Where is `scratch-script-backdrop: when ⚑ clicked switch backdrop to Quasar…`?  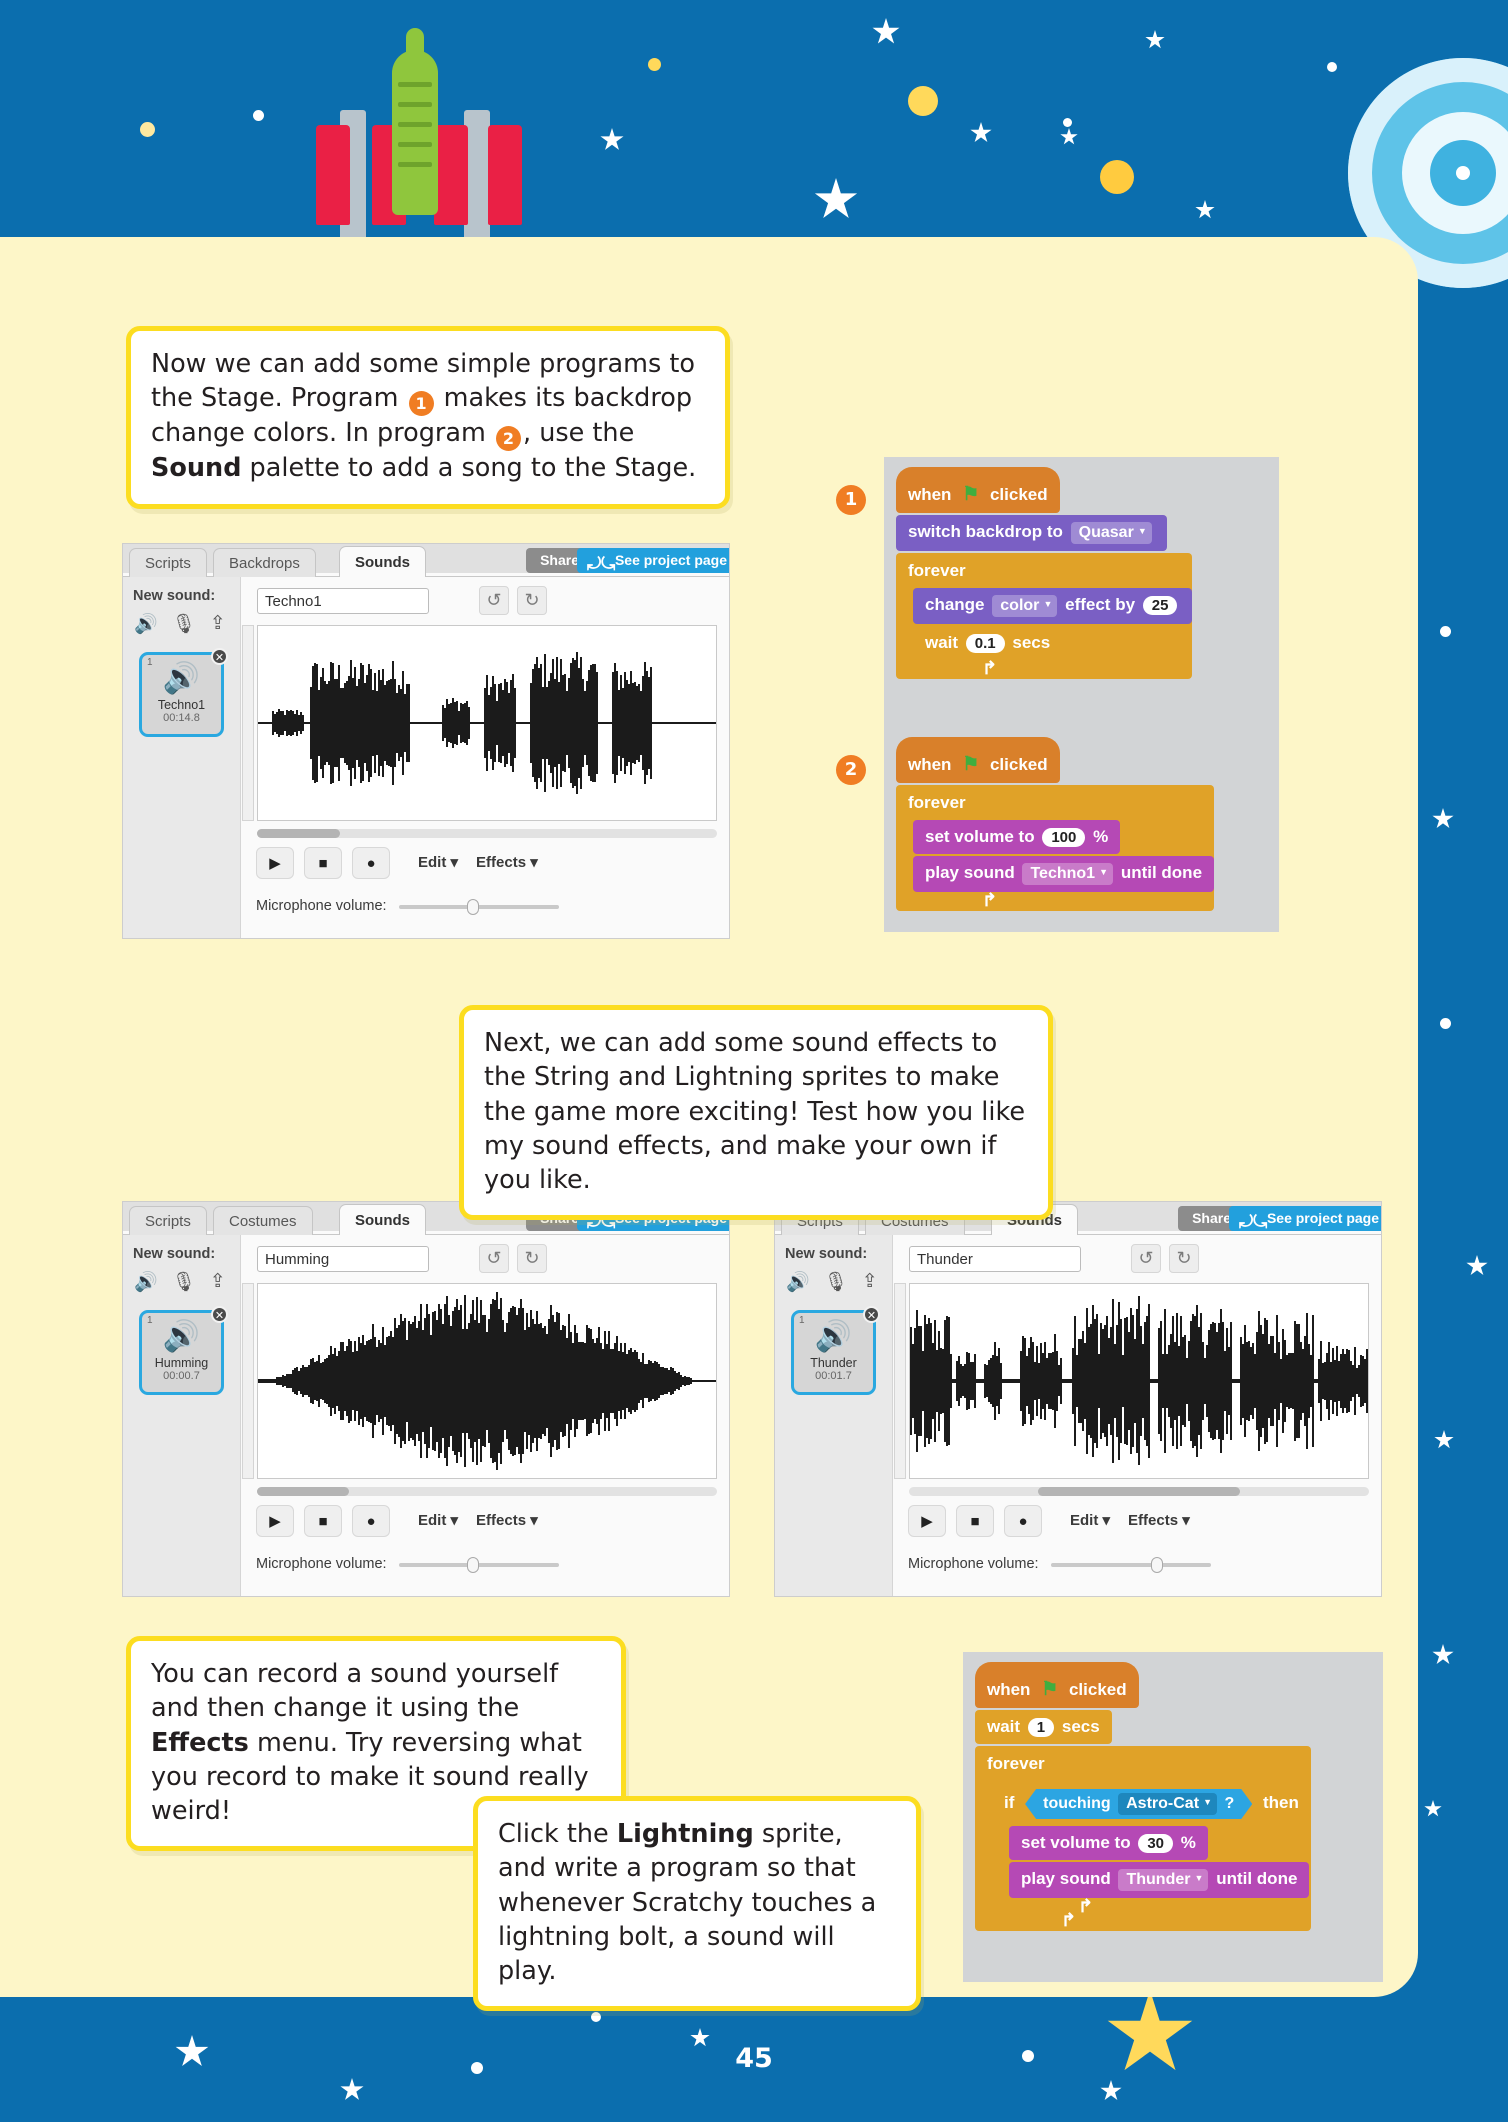 scratch-script-backdrop: when ⚑ clicked switch backdrop to Quasar… is located at coordinates (1081, 592).